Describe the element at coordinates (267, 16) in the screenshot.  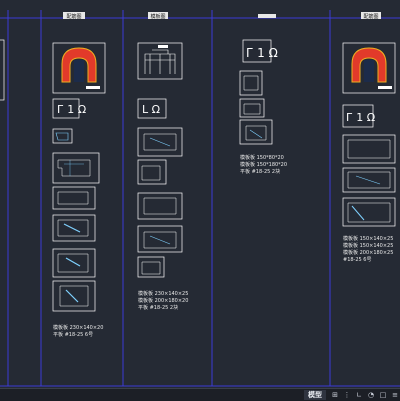
I see `sheet-title-box` at that location.